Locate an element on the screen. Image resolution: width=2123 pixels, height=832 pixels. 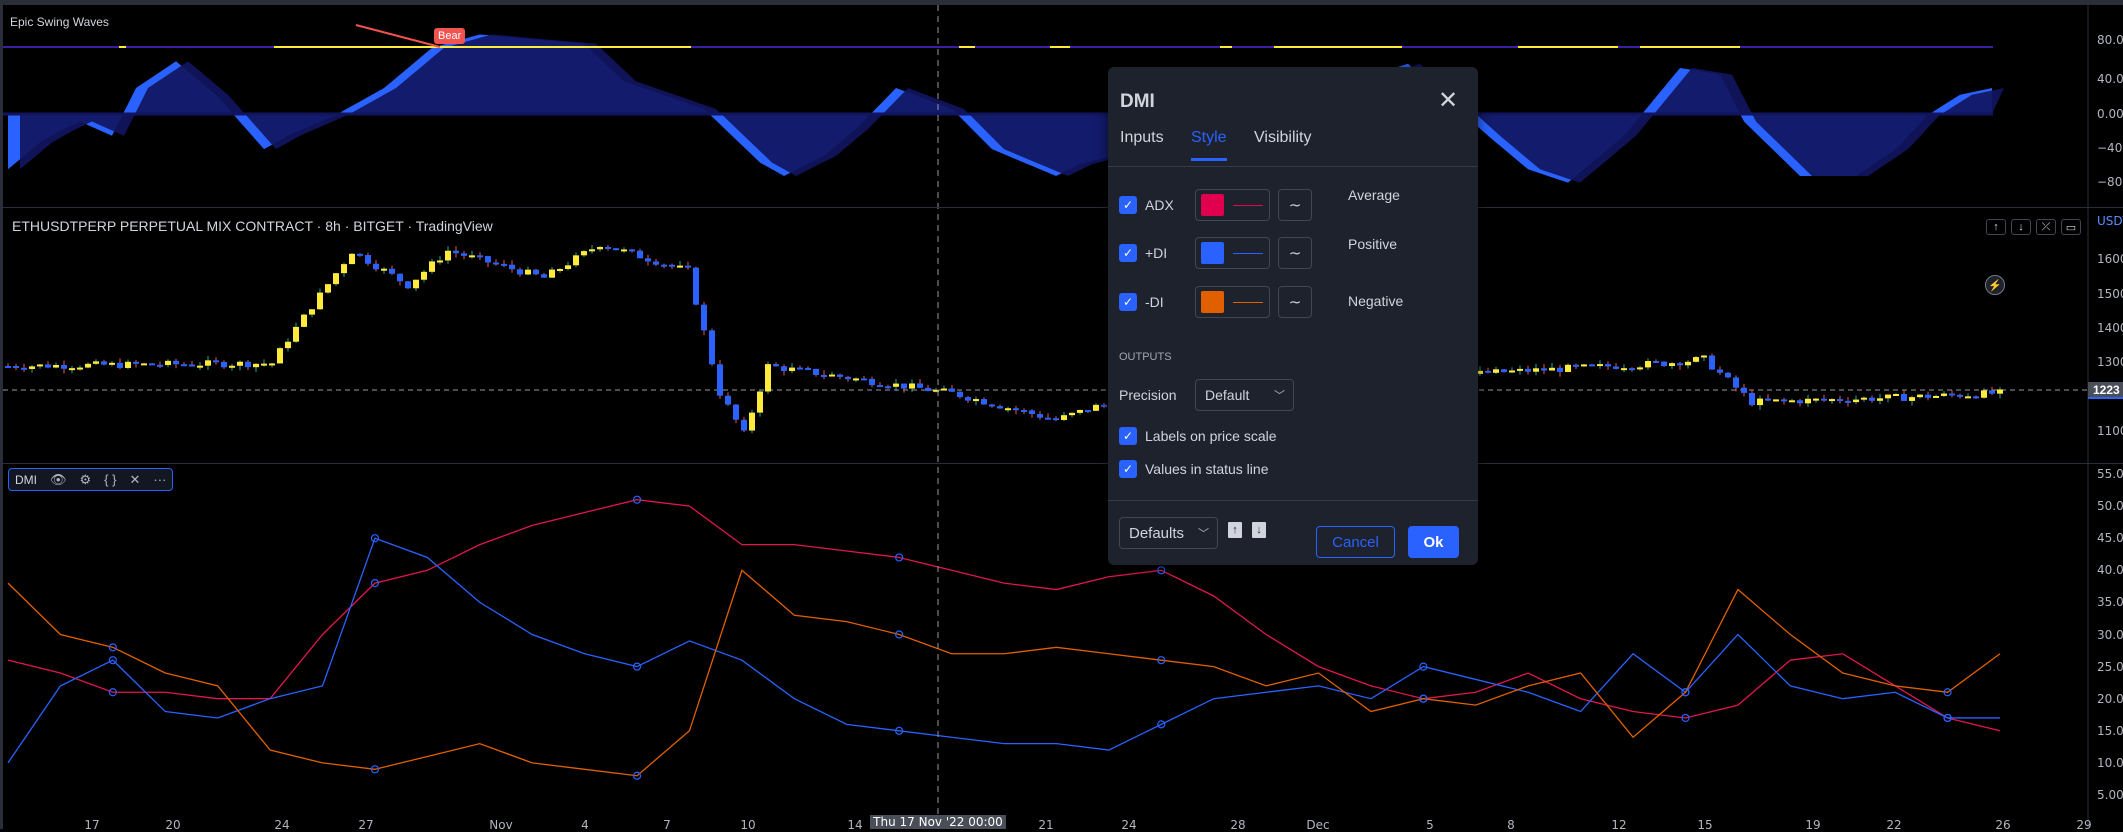
dmi-axis-label: 45.00 is located at coordinates (2110, 538).